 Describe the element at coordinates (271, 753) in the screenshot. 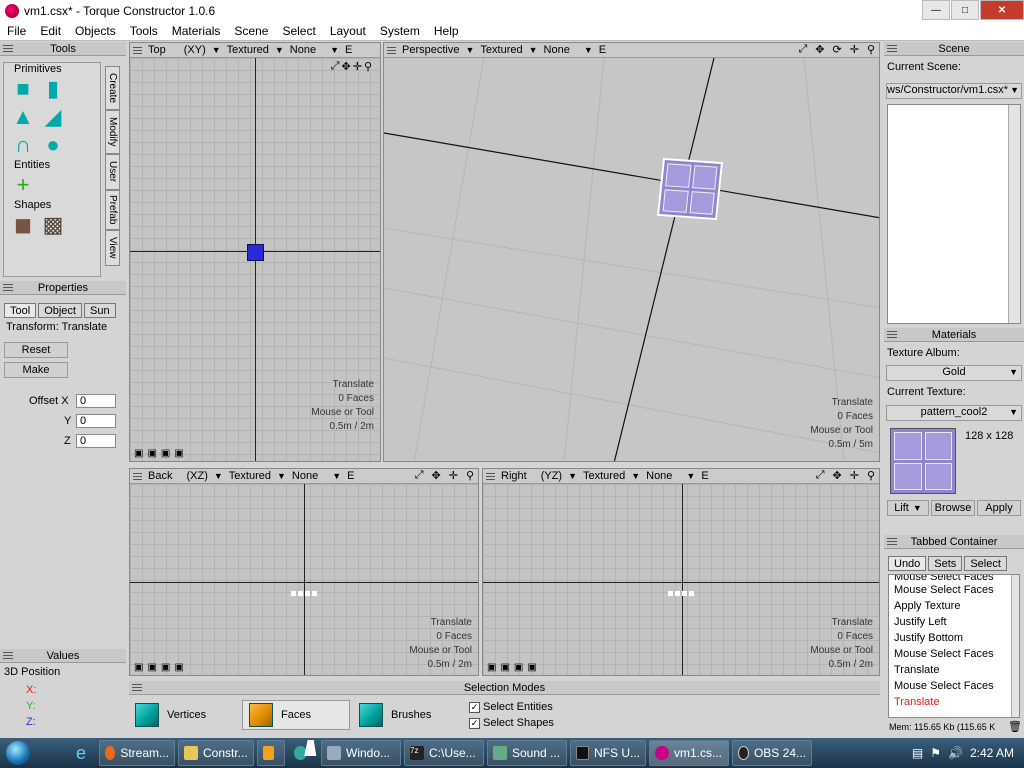

I see `taskbar-media-player` at that location.